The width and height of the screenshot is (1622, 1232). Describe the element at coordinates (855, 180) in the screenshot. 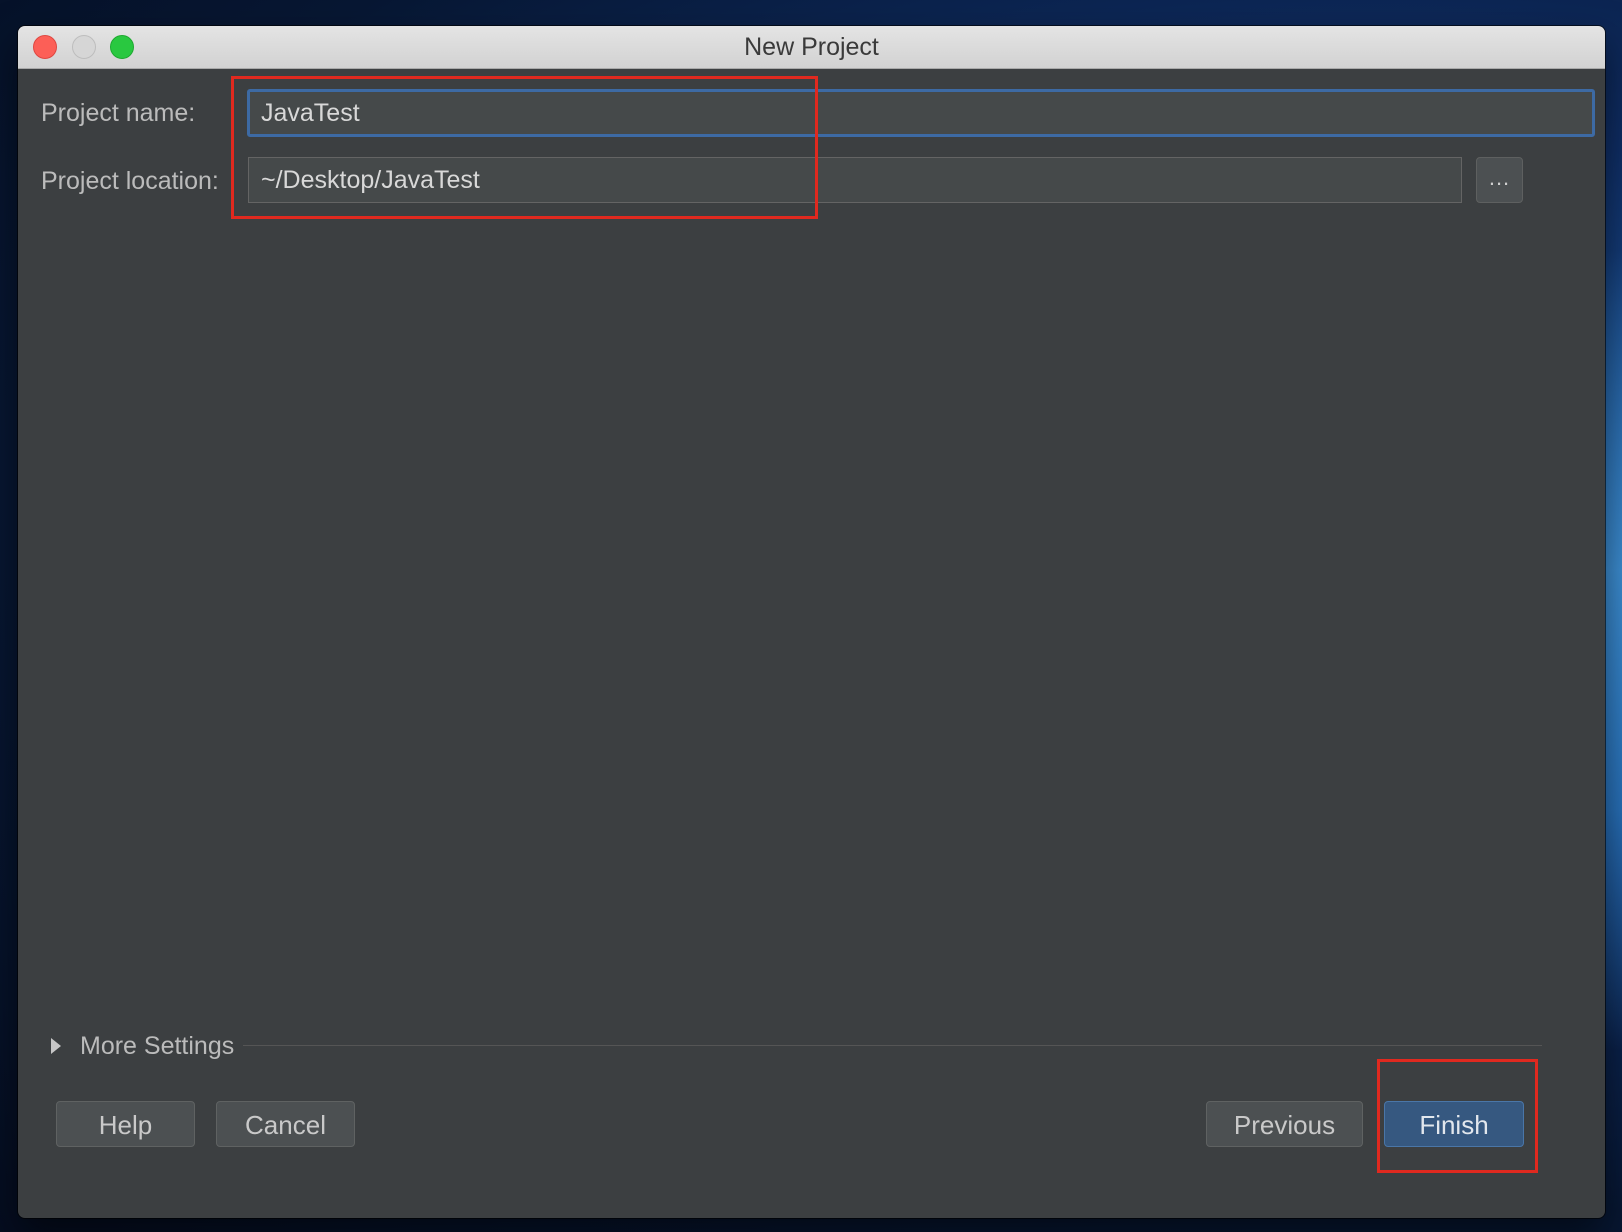

I see `project-location-input` at that location.